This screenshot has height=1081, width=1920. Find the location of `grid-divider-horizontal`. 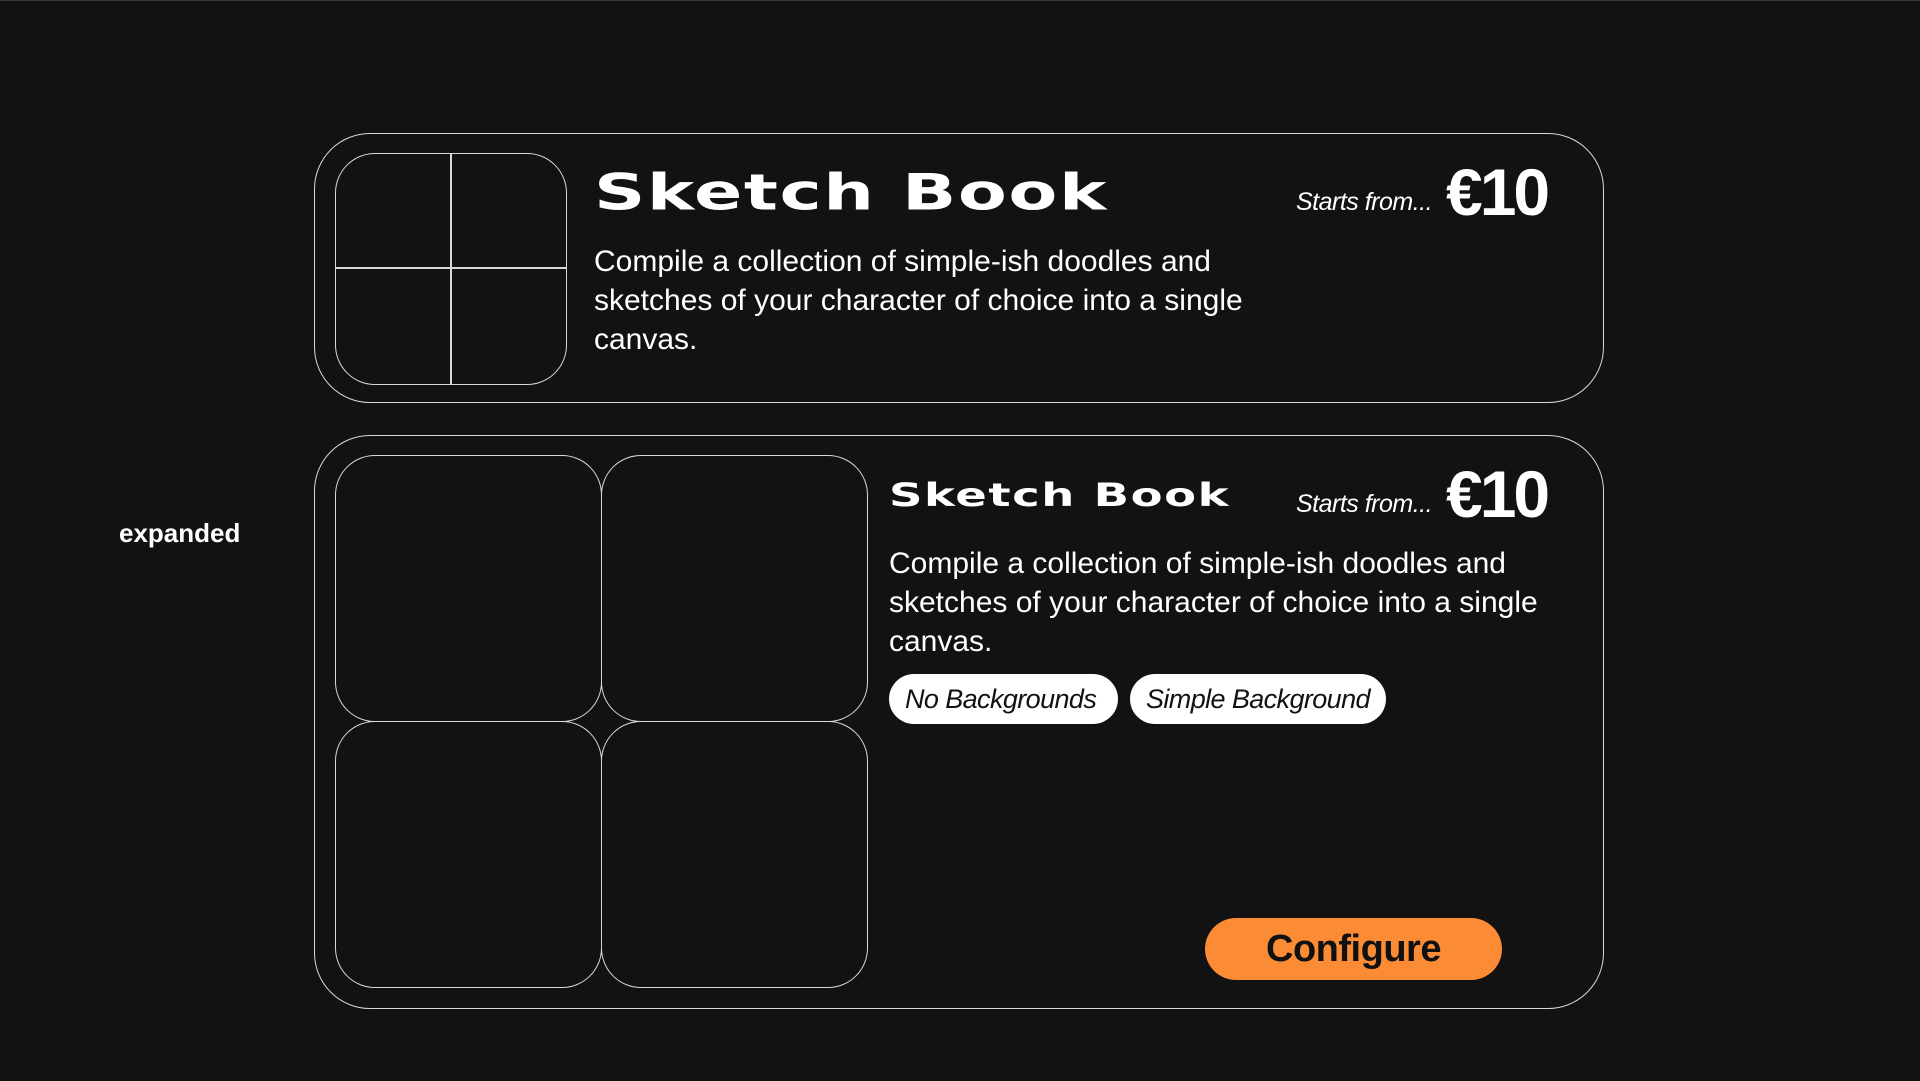

grid-divider-horizontal is located at coordinates (451, 268).